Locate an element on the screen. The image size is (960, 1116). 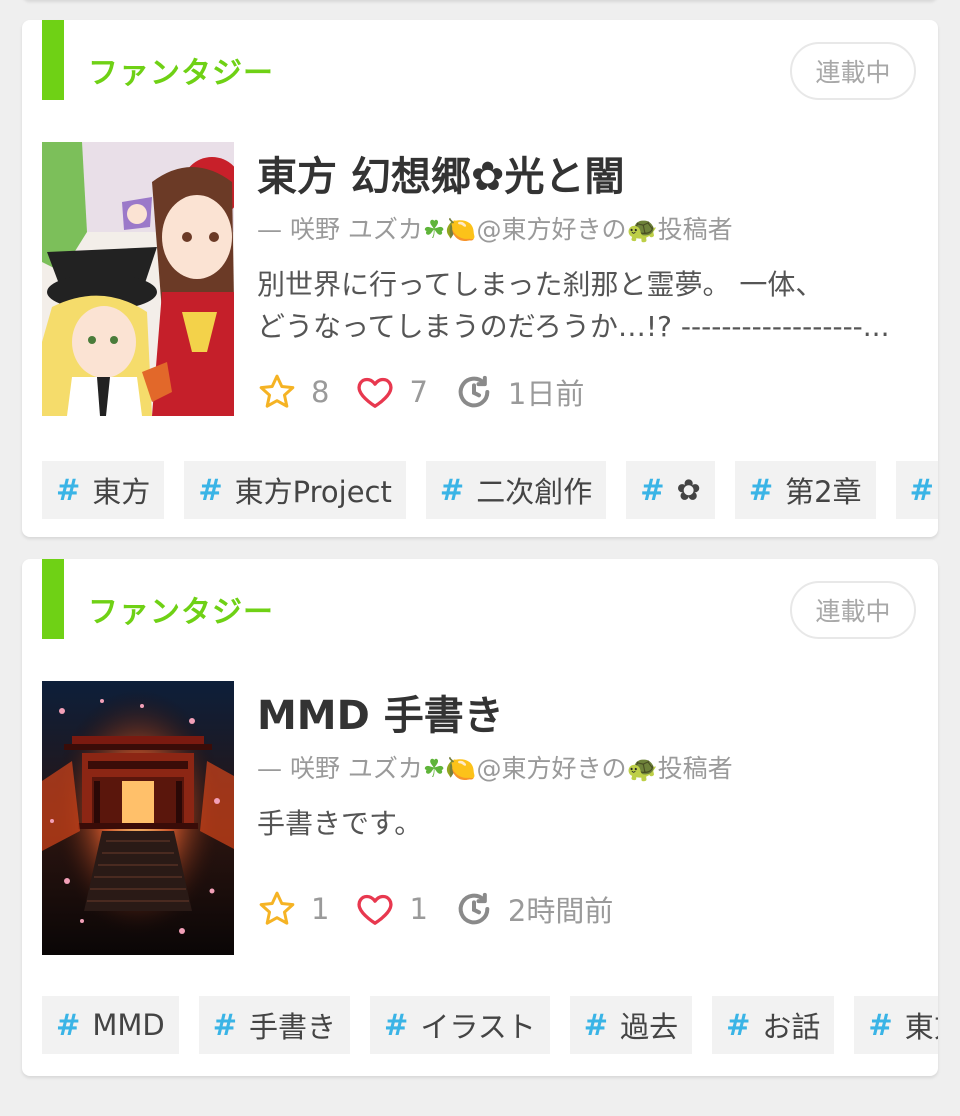
tag-label: 手書き is located at coordinates (293, 1027).